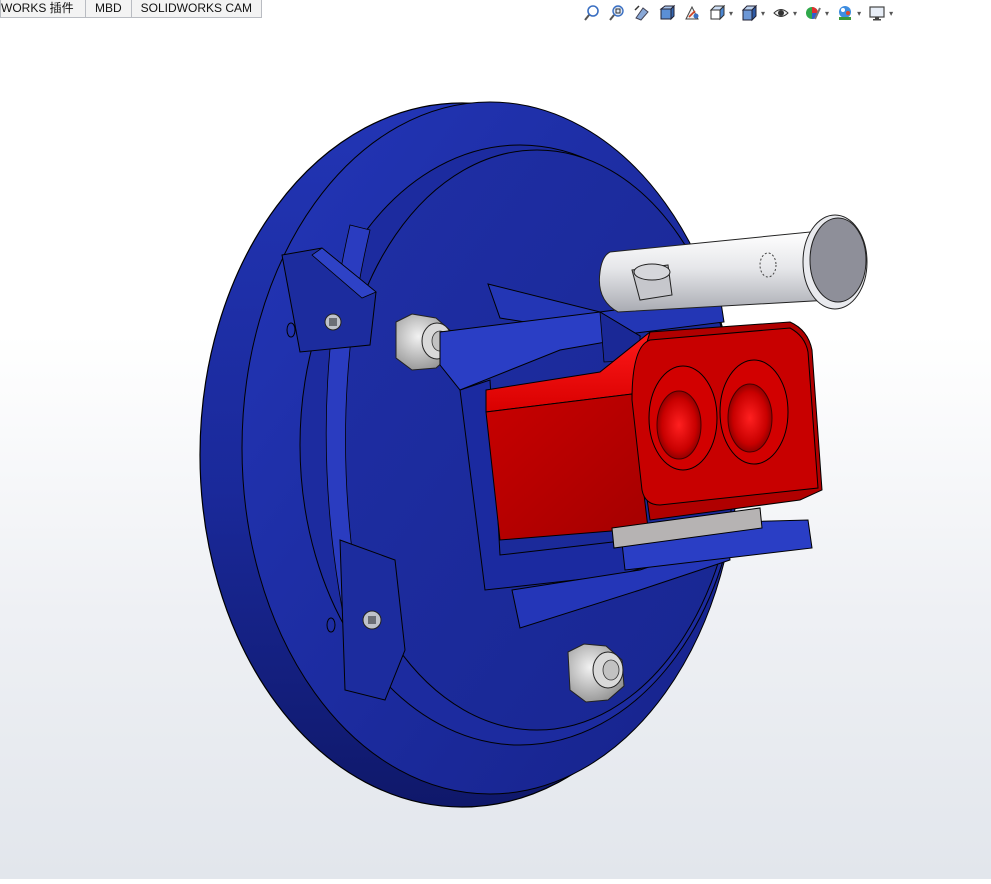 The image size is (991, 884). I want to click on hide-show-items-icon, so click(781, 13).